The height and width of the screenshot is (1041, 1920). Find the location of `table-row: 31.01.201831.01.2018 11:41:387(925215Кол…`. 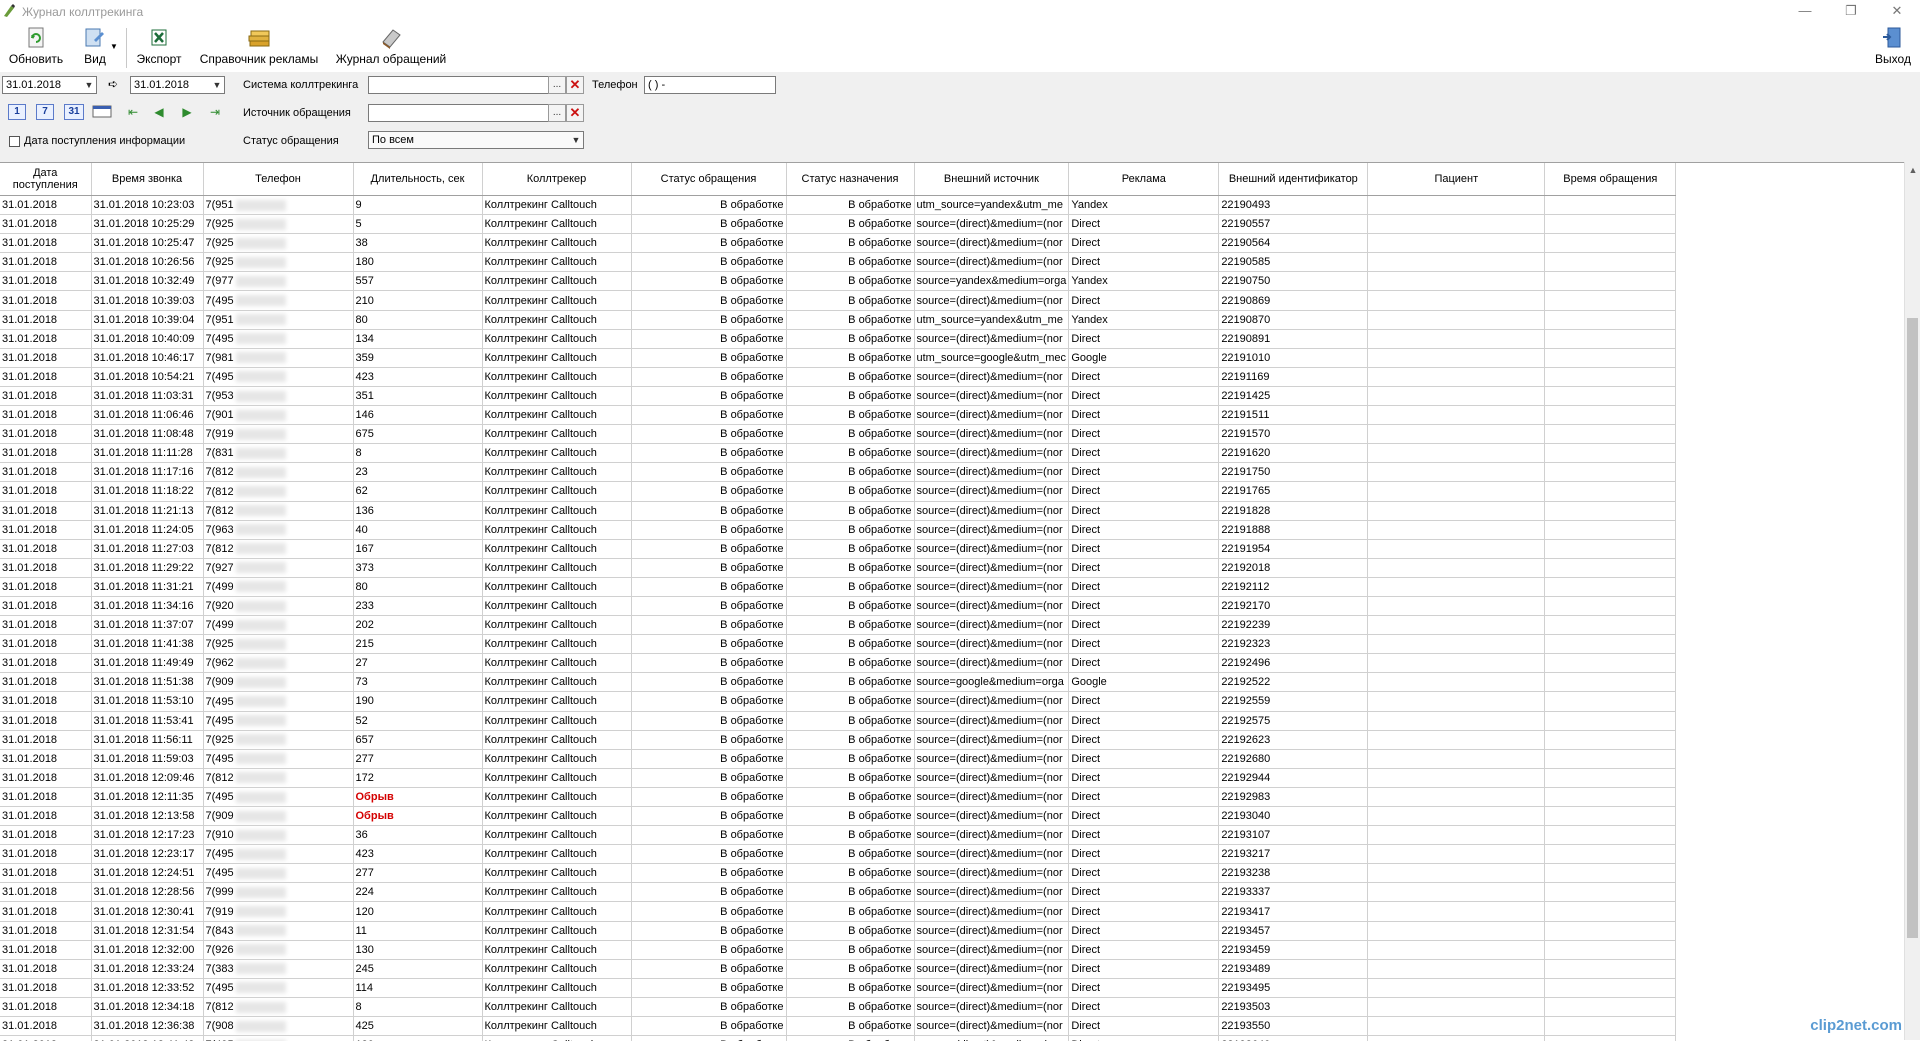

table-row: 31.01.201831.01.2018 11:41:387(925215Кол… is located at coordinates (838, 644).